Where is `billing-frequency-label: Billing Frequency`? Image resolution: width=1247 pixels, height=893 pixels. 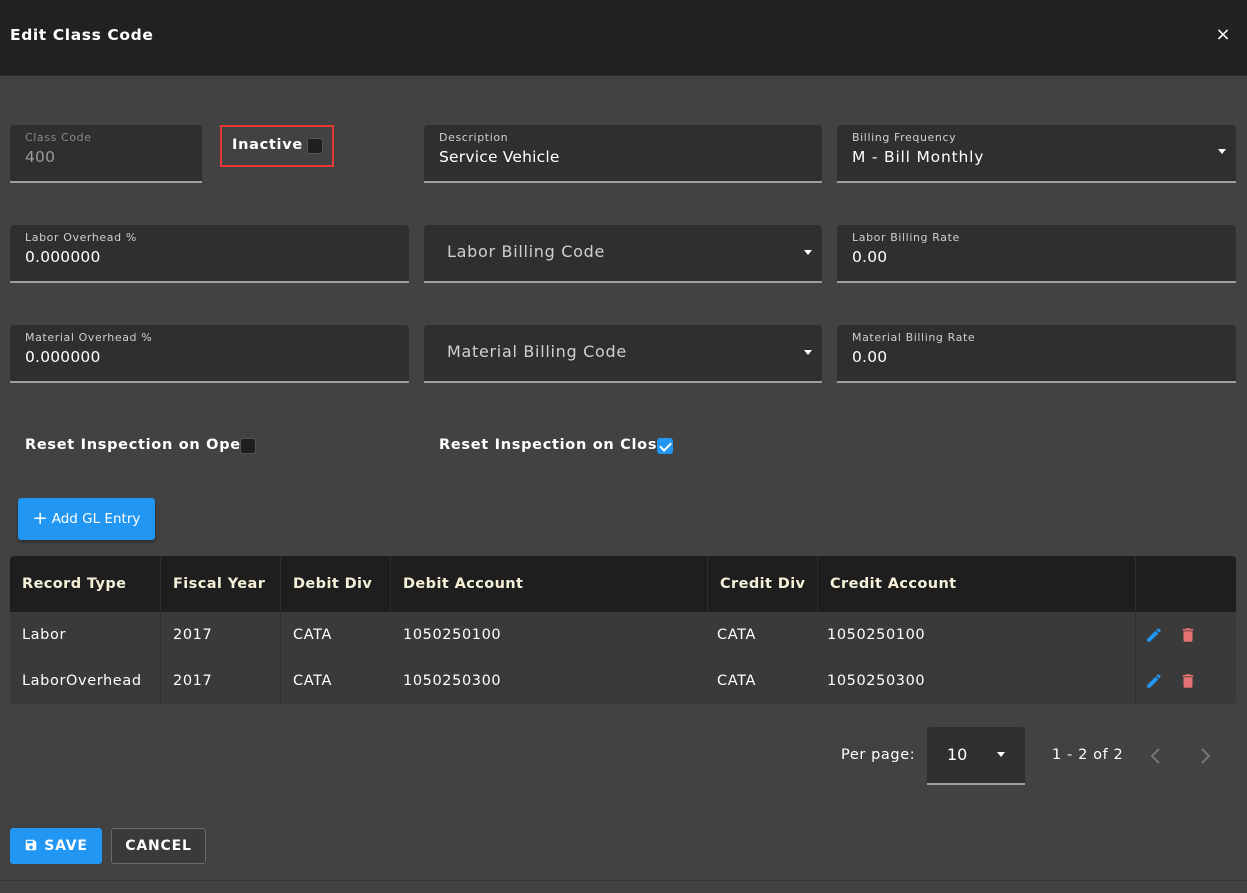
billing-frequency-label: Billing Frequency is located at coordinates (904, 137).